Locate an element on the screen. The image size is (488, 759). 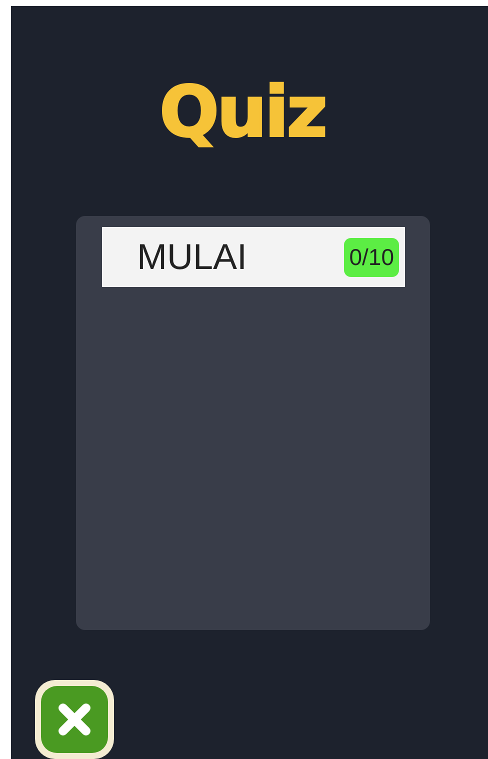
quiz-title: Quiz is located at coordinates (242, 112).